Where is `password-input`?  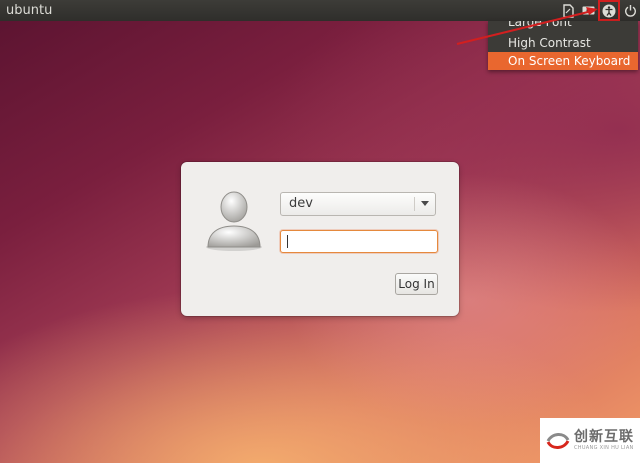
password-input is located at coordinates (359, 241).